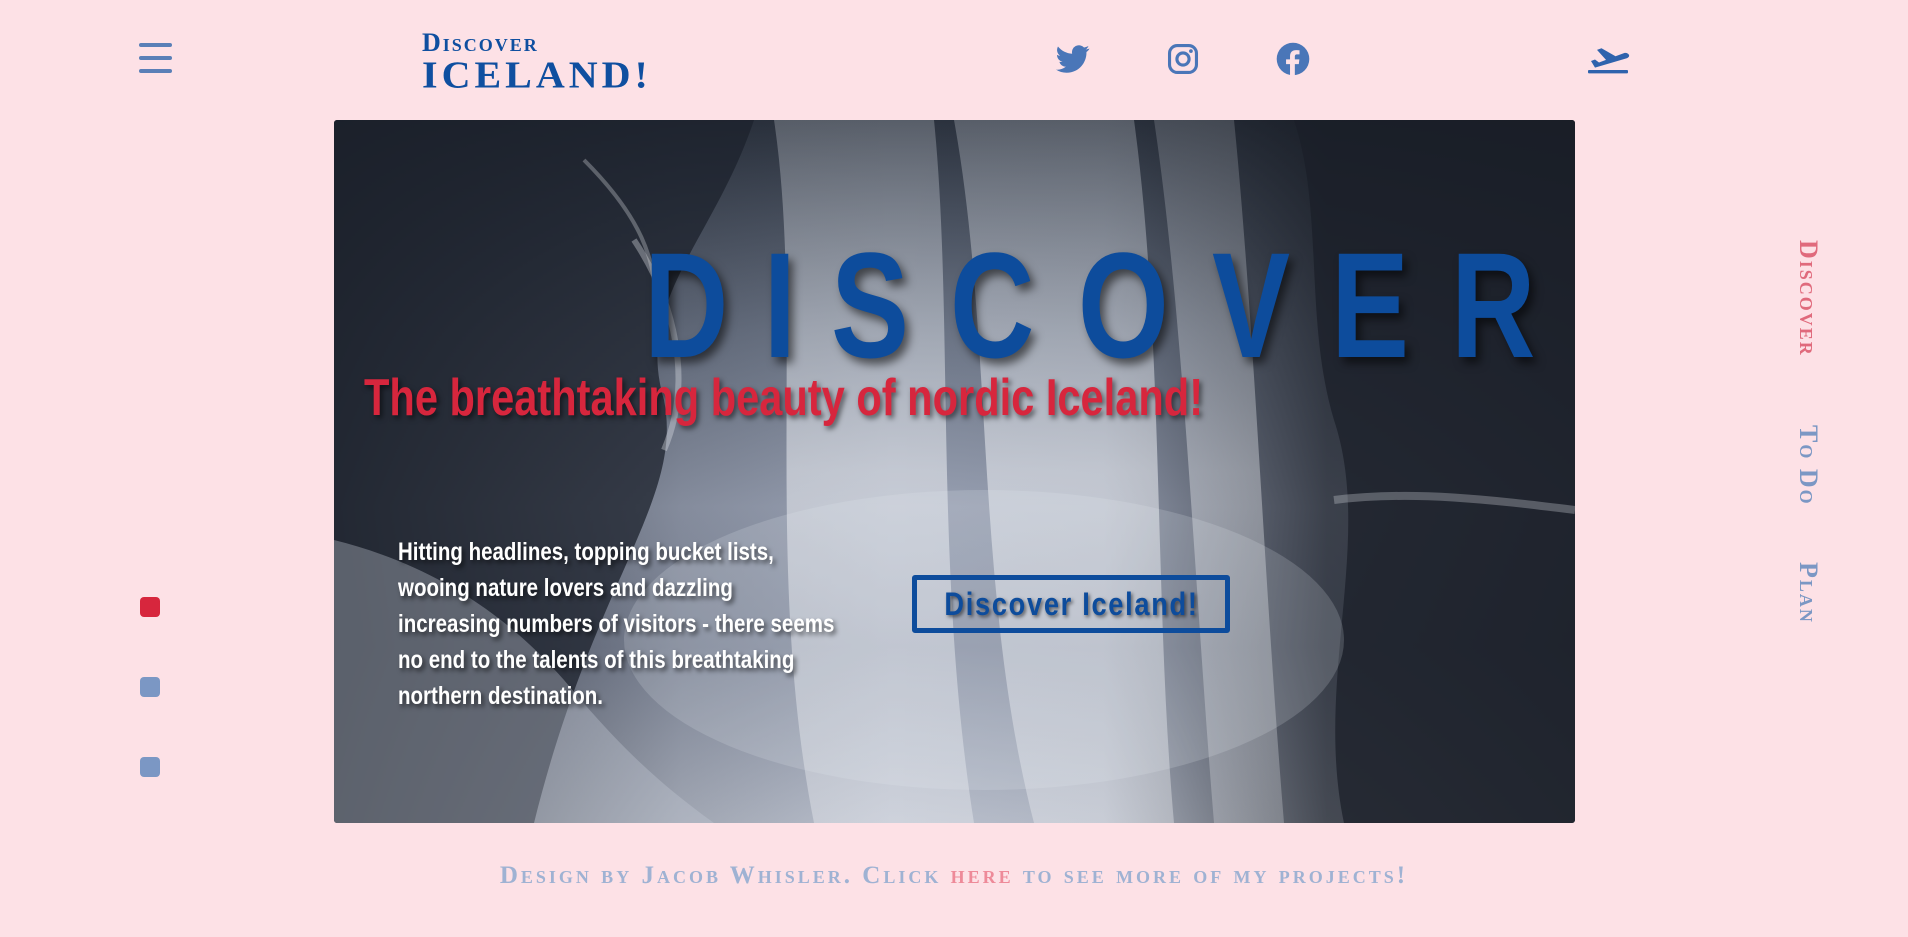 The image size is (1908, 937). Describe the element at coordinates (1492, 305) in the screenshot. I see `hero-letter: R` at that location.